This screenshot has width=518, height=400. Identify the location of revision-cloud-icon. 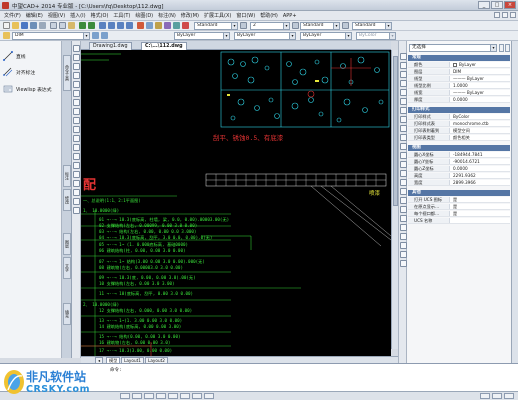
(76, 111).